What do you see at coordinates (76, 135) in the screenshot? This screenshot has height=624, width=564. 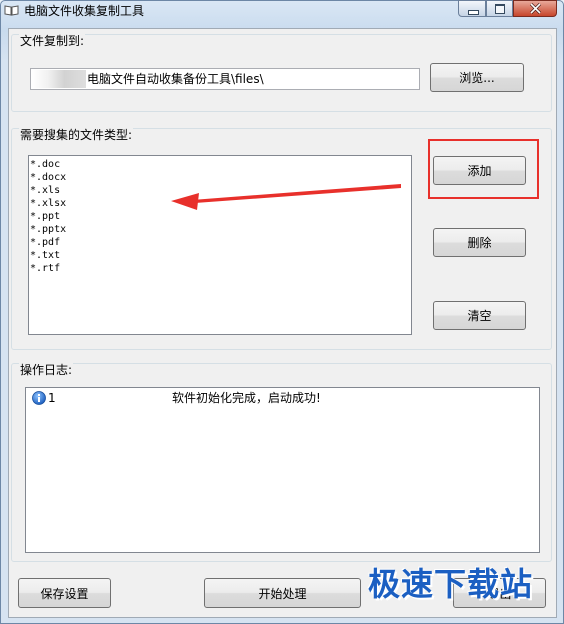 I see `file-types-label: 需要搜集的文件类型:` at bounding box center [76, 135].